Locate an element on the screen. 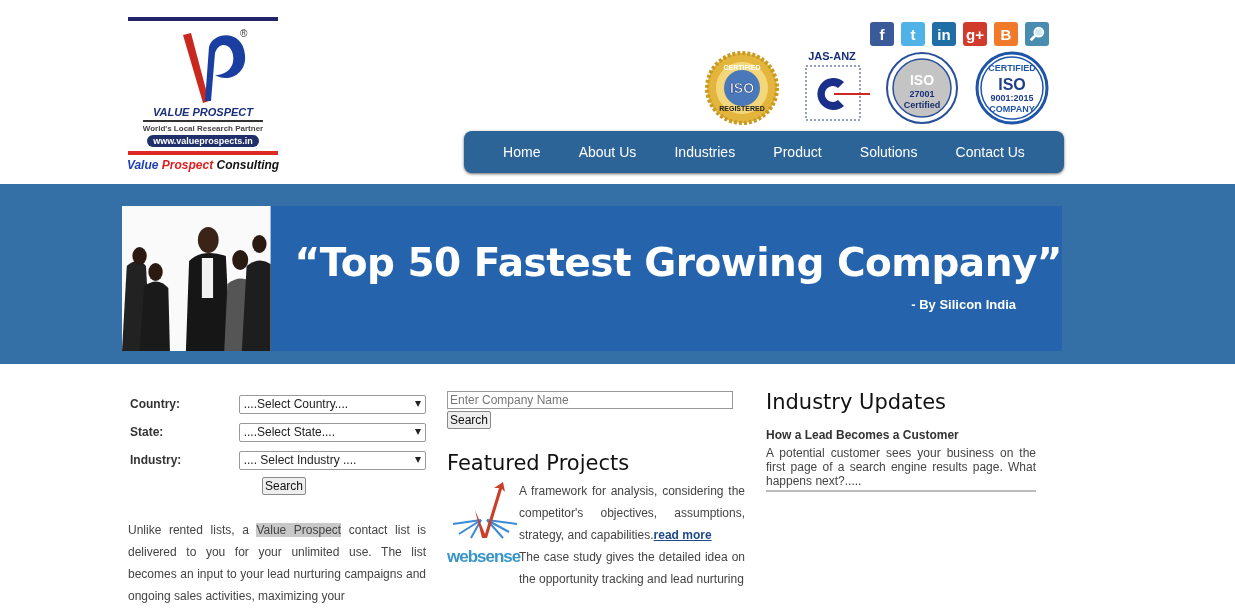  certification-badge: JAS-ANZ is located at coordinates (832, 88).